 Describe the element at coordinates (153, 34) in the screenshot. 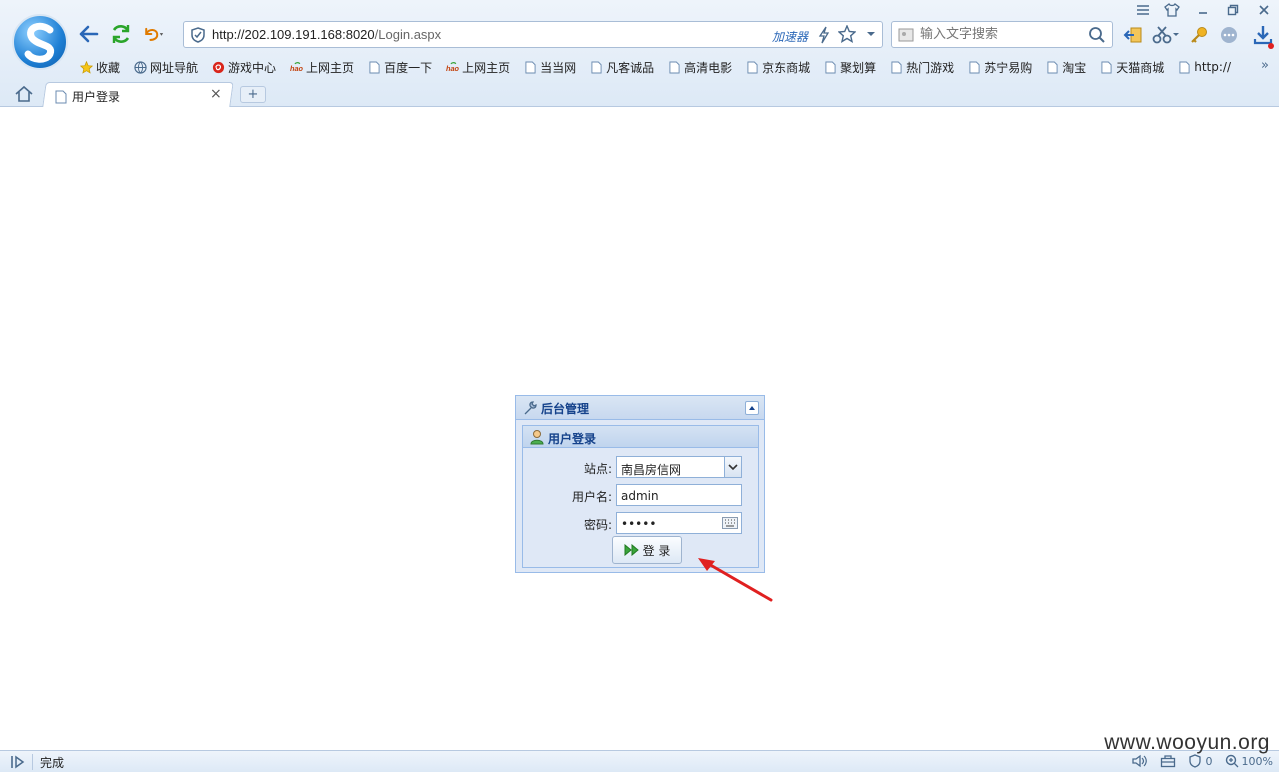

I see `undo-close-button` at that location.